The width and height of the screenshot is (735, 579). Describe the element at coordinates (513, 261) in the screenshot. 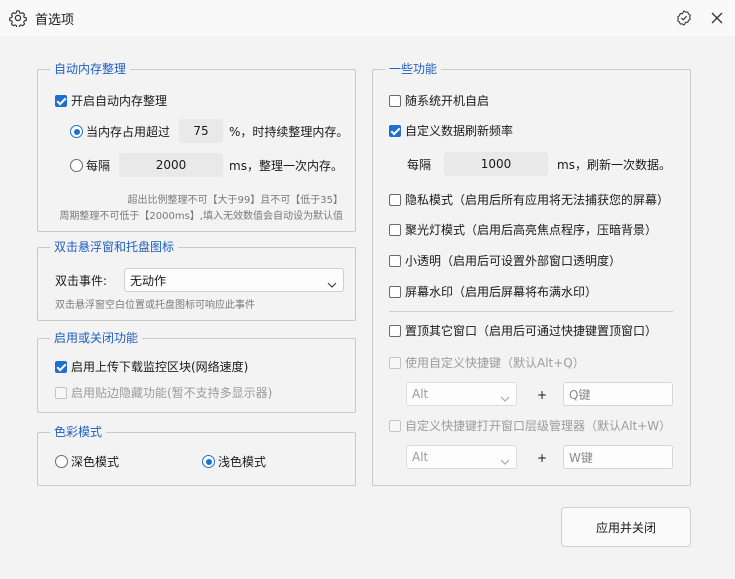

I see `transparency-label: 小透明（启用后可设置外部窗口透明度）` at that location.